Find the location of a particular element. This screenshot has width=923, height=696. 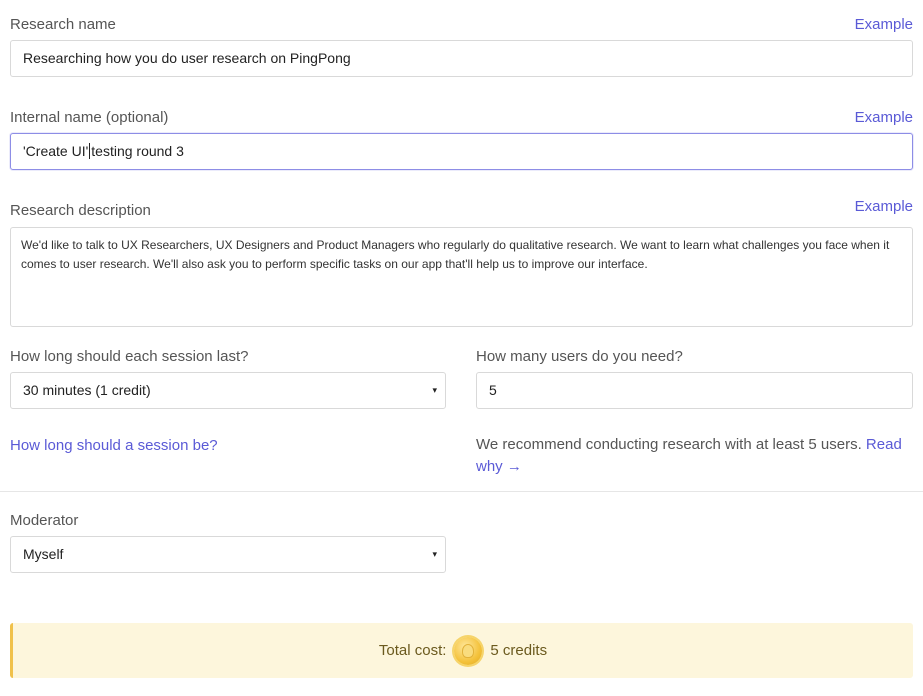

moderator-select: Myself ▾ is located at coordinates (228, 554).